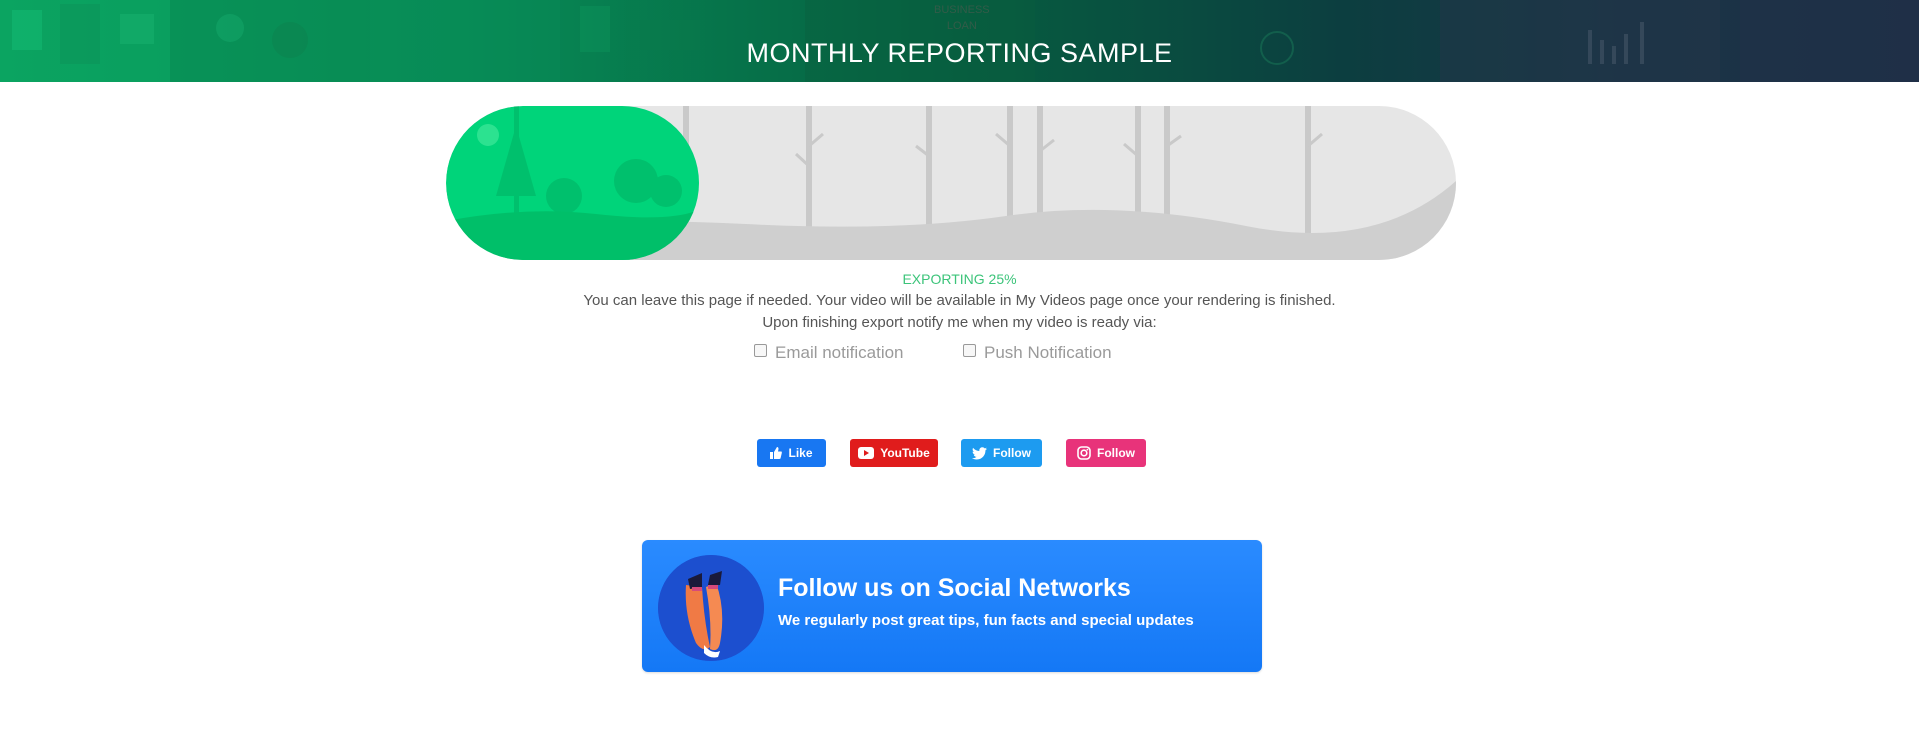 This screenshot has height=740, width=1919. Describe the element at coordinates (951, 183) in the screenshot. I see `export-progress-bar` at that location.